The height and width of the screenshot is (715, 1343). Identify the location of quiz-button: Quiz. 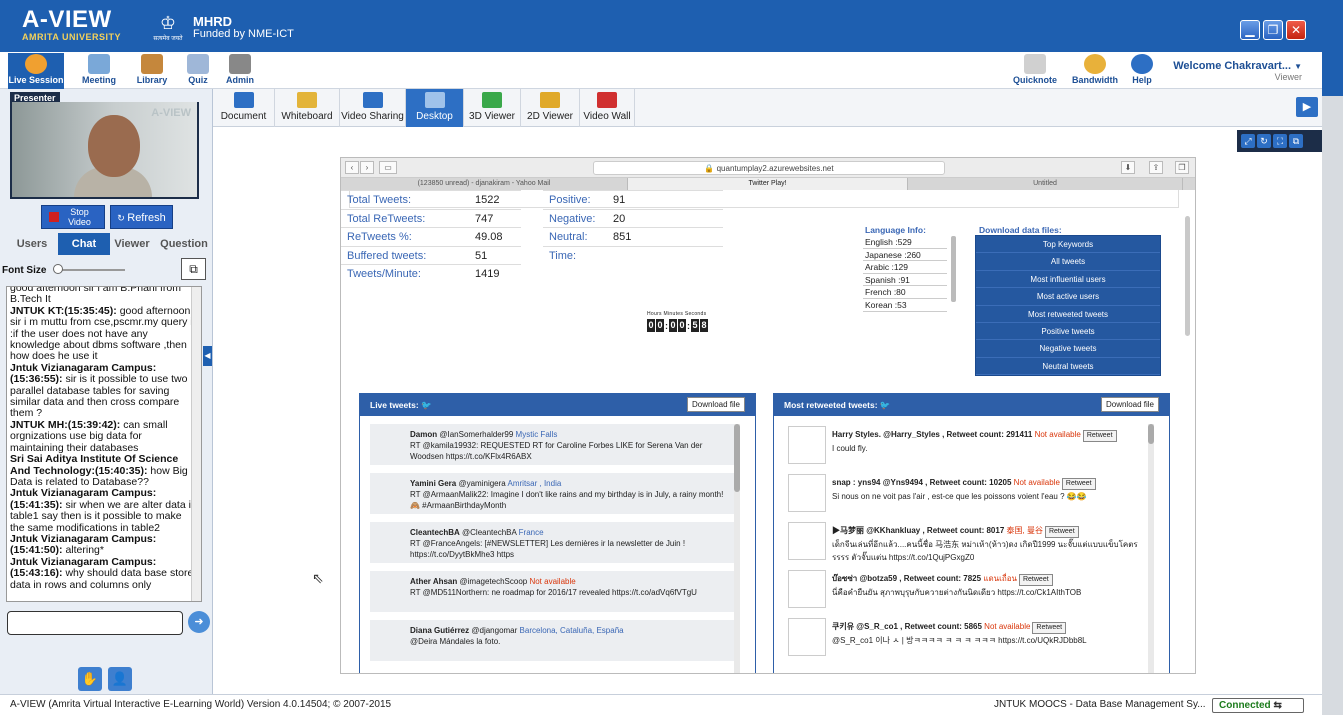
(198, 71).